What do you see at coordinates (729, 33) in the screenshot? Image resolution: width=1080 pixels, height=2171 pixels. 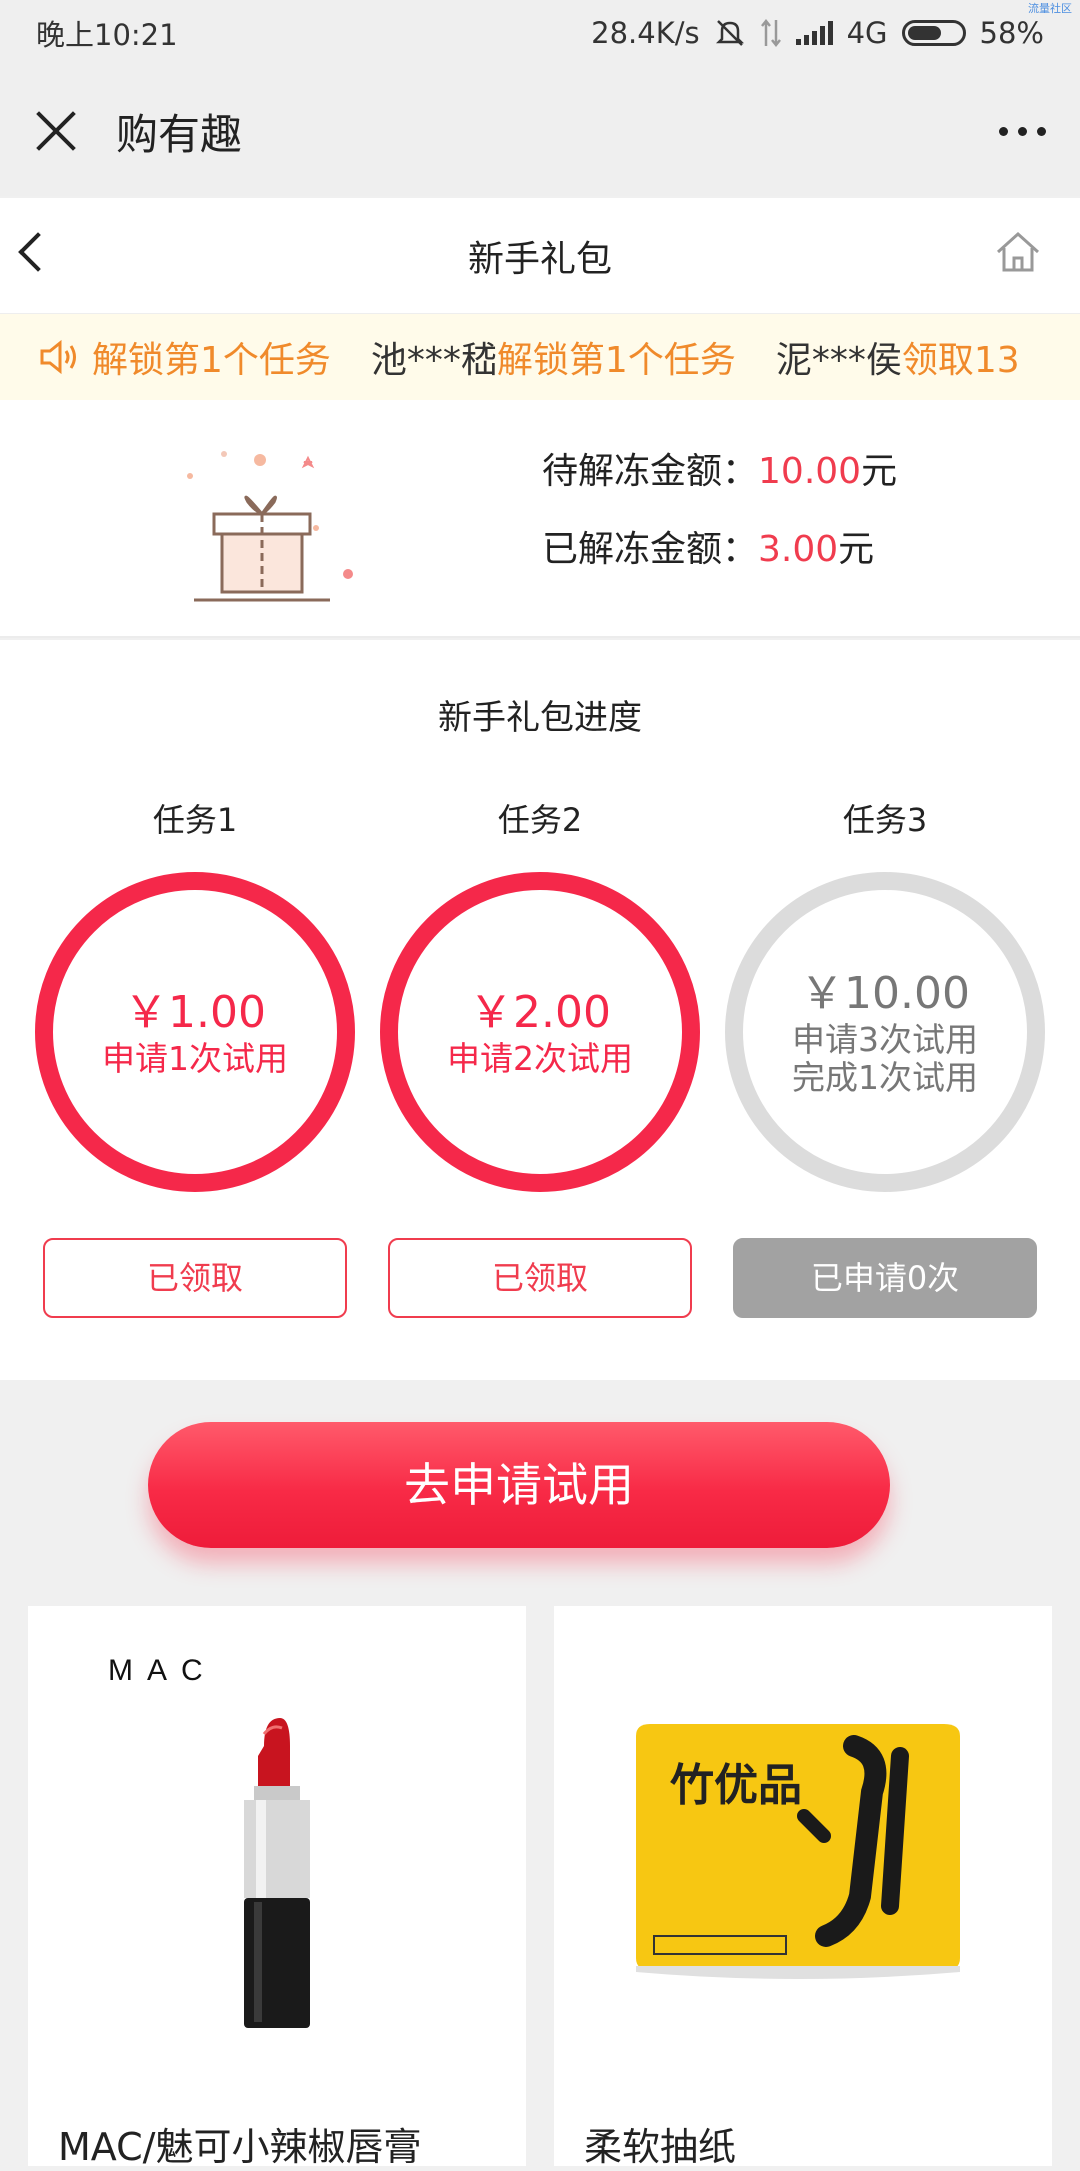 I see `mute-icon` at bounding box center [729, 33].